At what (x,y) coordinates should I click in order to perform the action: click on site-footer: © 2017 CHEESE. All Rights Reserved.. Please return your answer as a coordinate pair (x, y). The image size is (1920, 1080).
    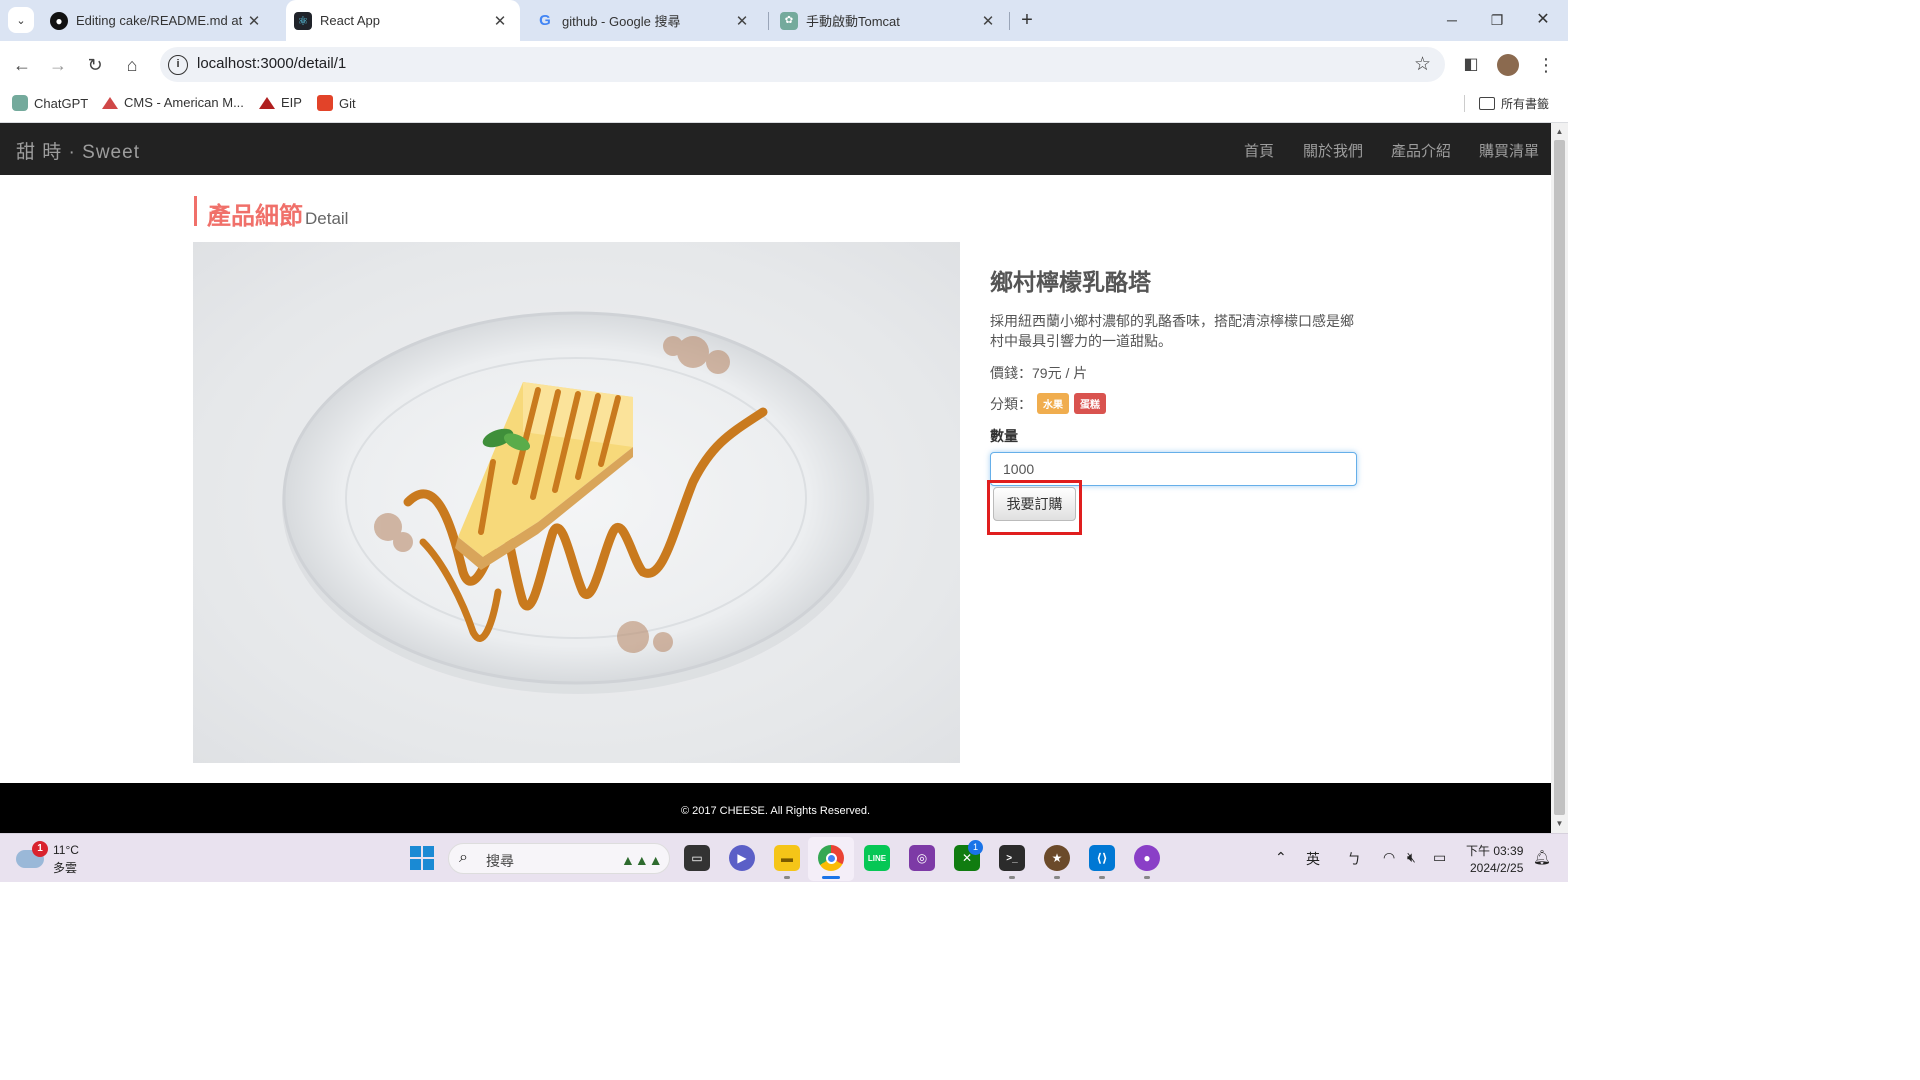
    Looking at the image, I should click on (775, 808).